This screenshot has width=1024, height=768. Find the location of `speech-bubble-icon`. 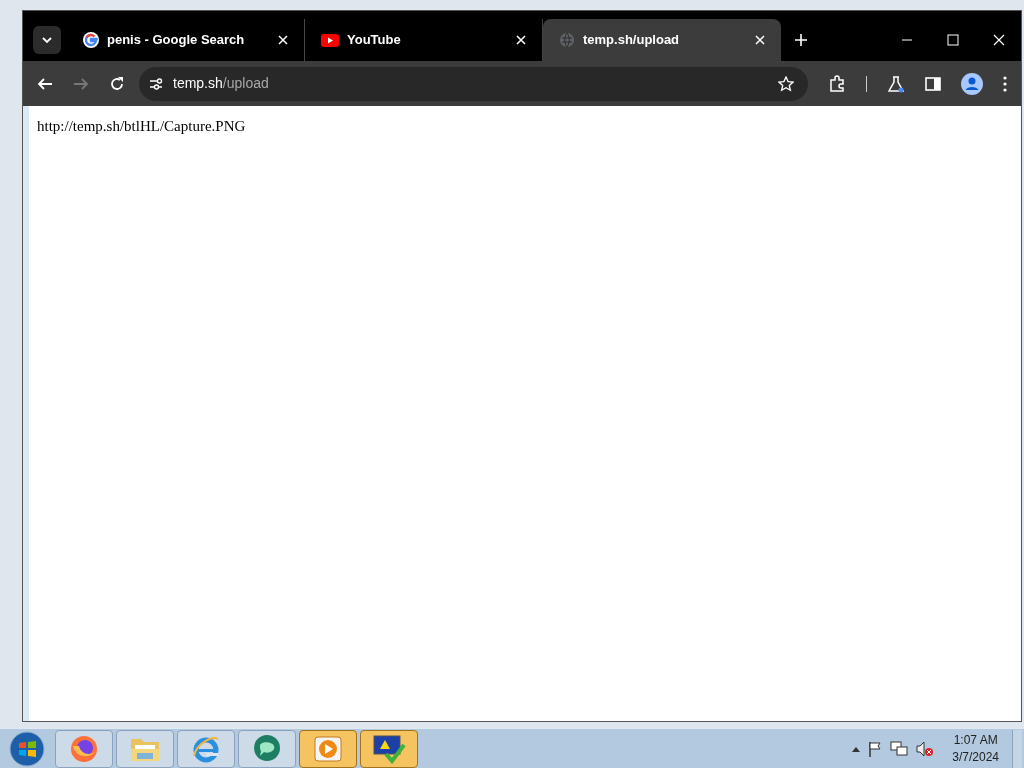

speech-bubble-icon is located at coordinates (267, 748).